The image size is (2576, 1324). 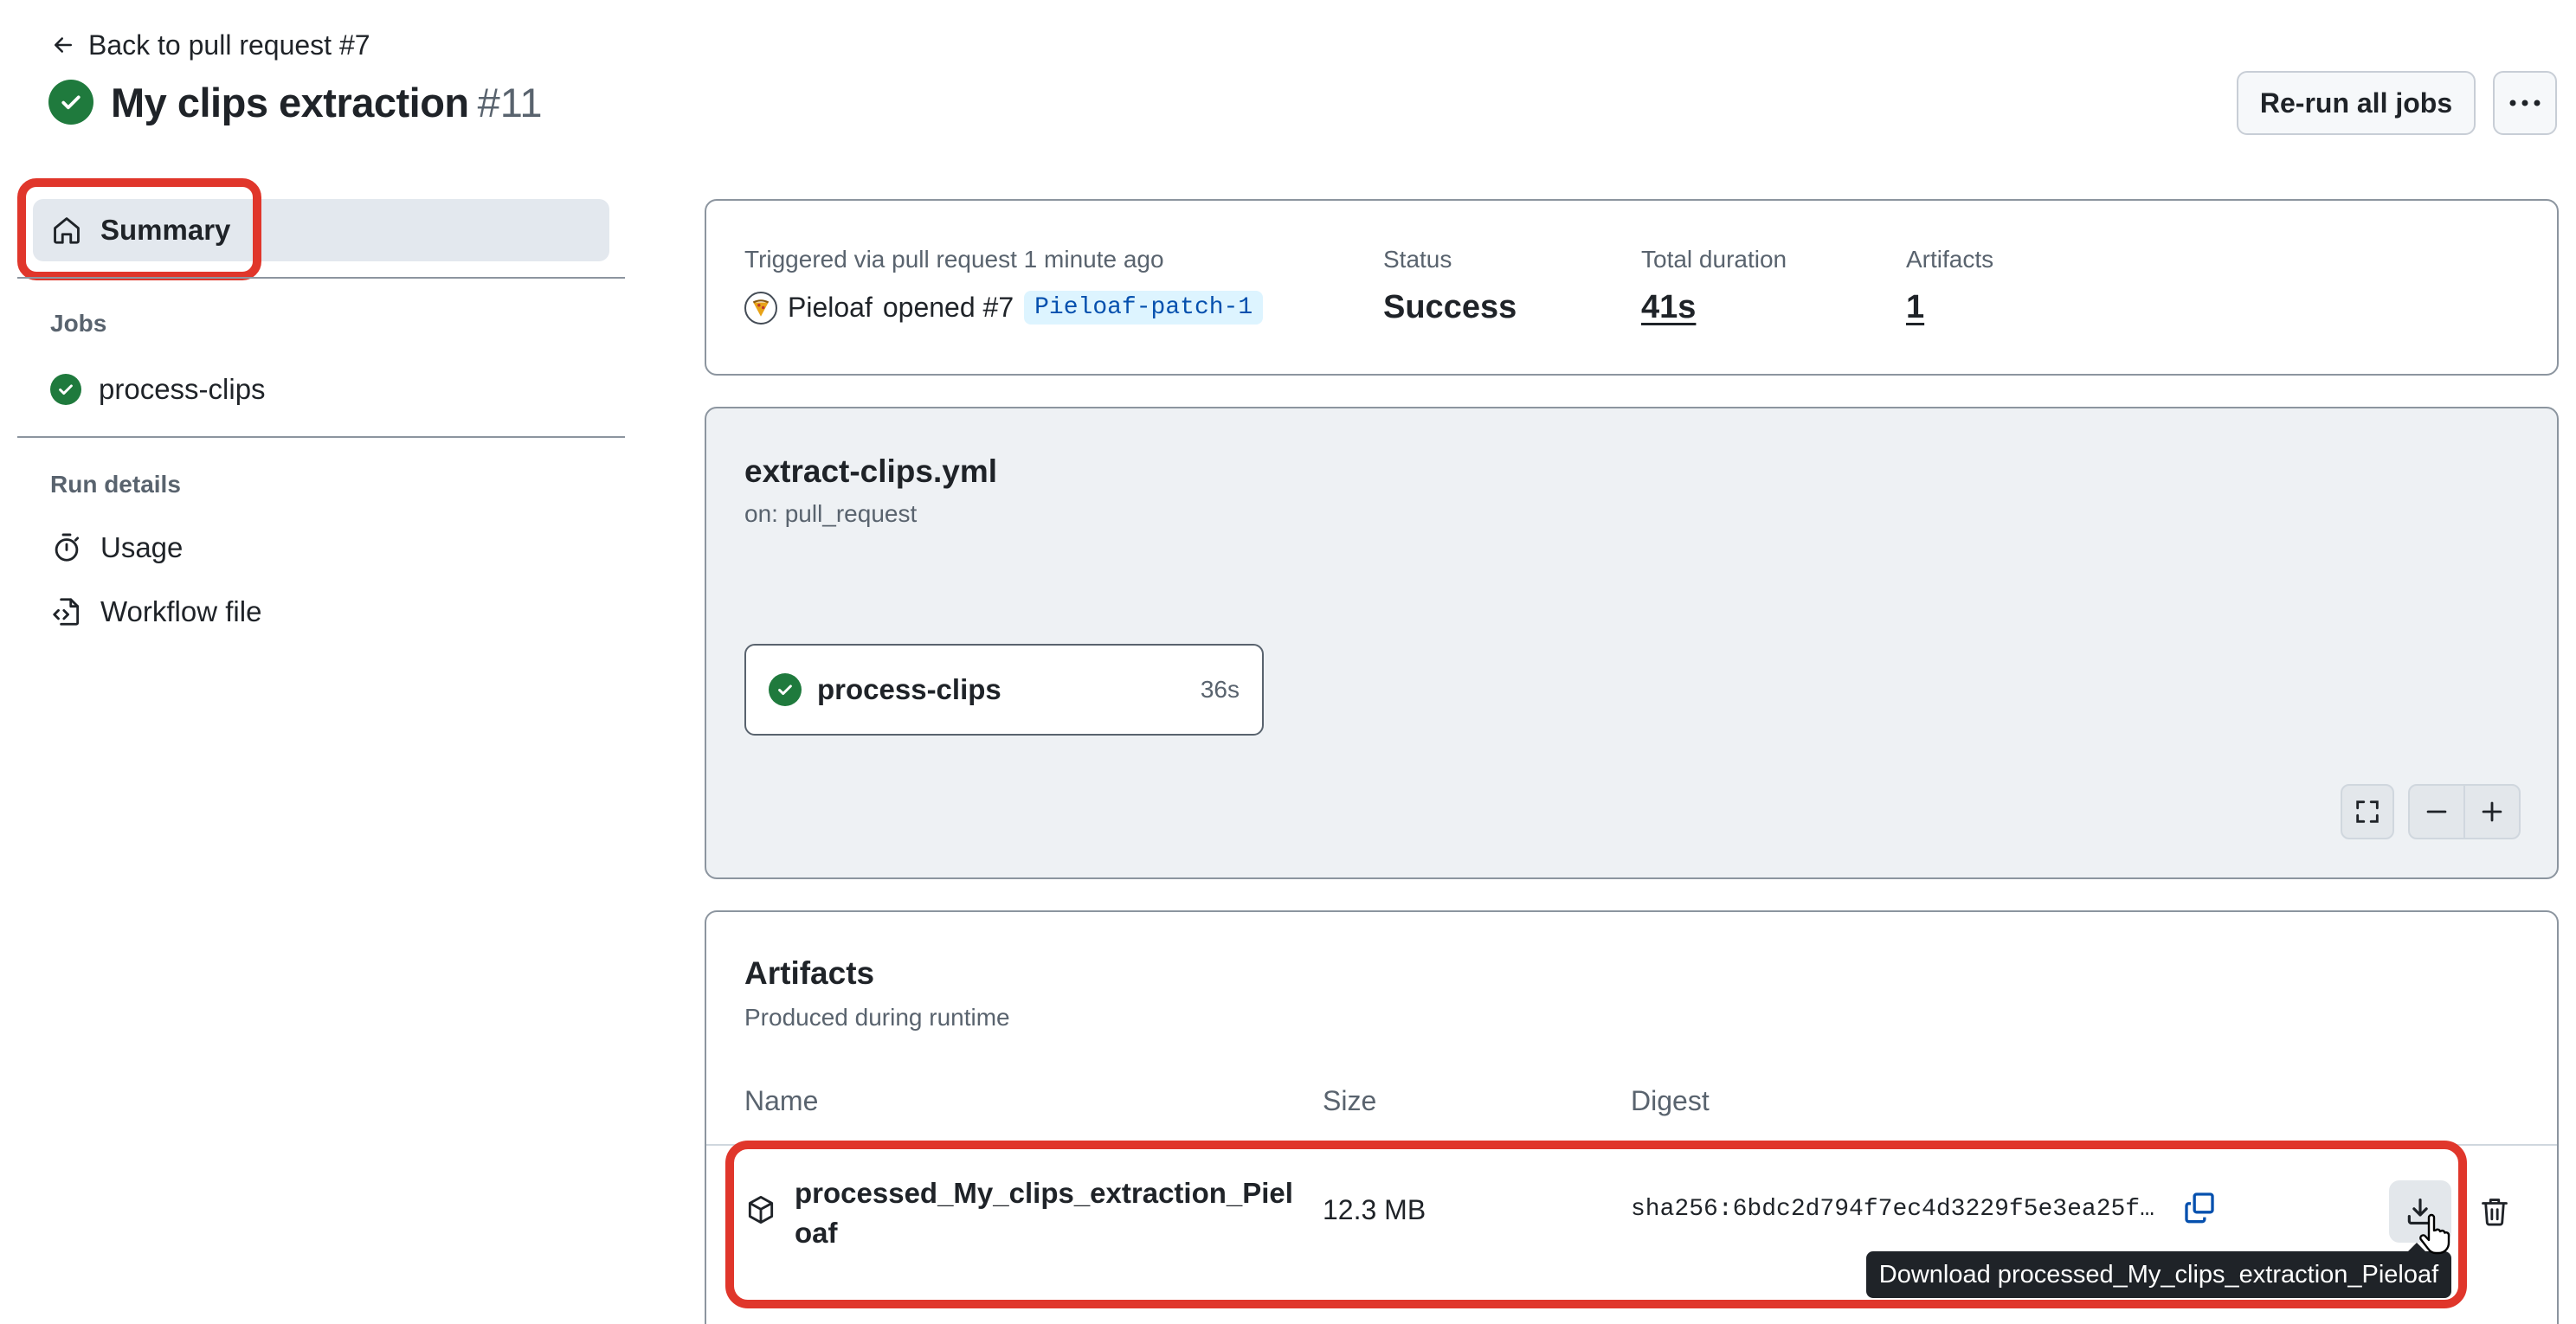 I want to click on total-duration-link: 41s, so click(x=1668, y=307).